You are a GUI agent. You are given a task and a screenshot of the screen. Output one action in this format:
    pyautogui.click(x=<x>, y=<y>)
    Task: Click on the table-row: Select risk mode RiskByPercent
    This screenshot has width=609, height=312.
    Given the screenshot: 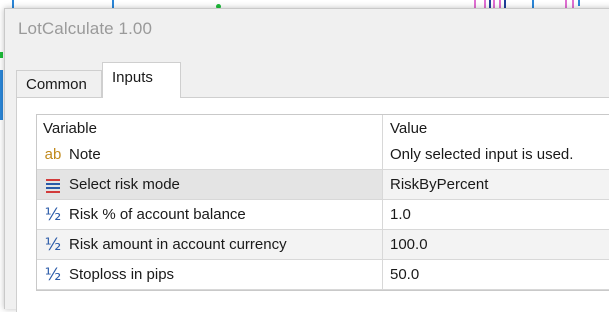 What is the action you would take?
    pyautogui.click(x=323, y=185)
    